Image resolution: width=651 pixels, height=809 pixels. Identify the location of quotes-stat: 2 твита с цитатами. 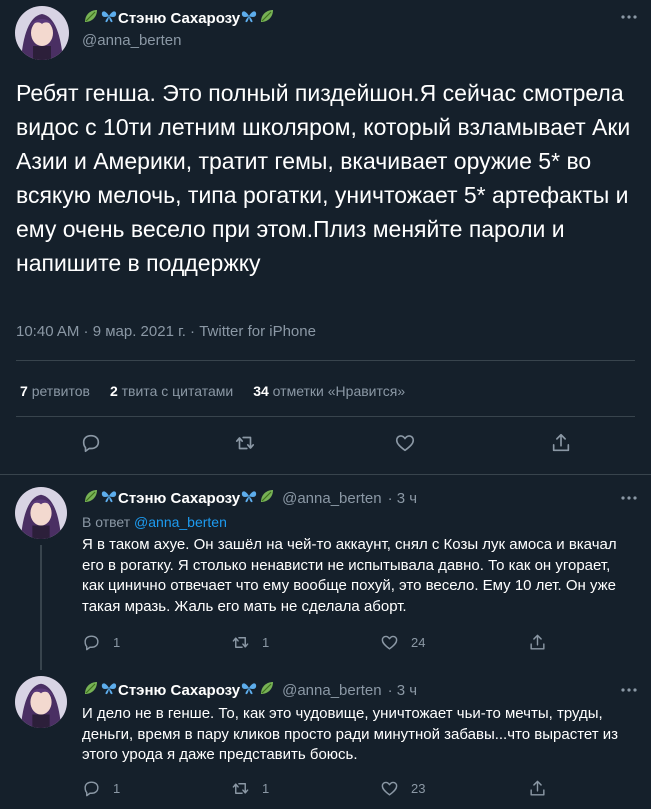
(171, 391).